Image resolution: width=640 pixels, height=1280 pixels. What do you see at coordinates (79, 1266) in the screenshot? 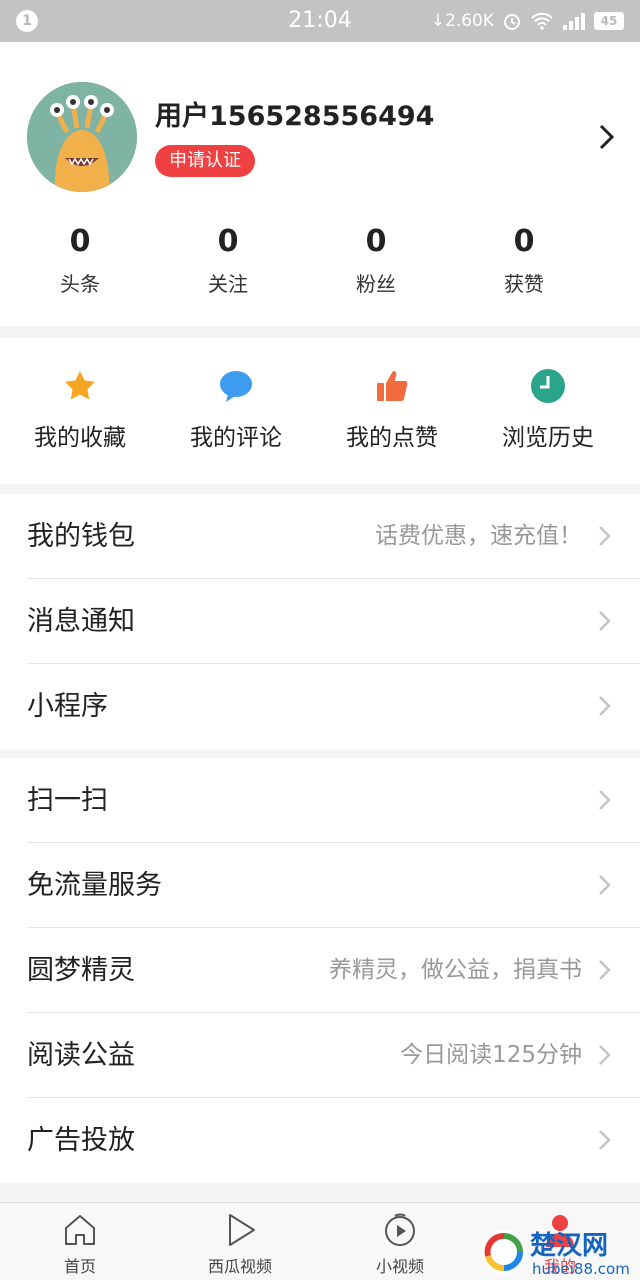
I see `tab-label: 首页` at bounding box center [79, 1266].